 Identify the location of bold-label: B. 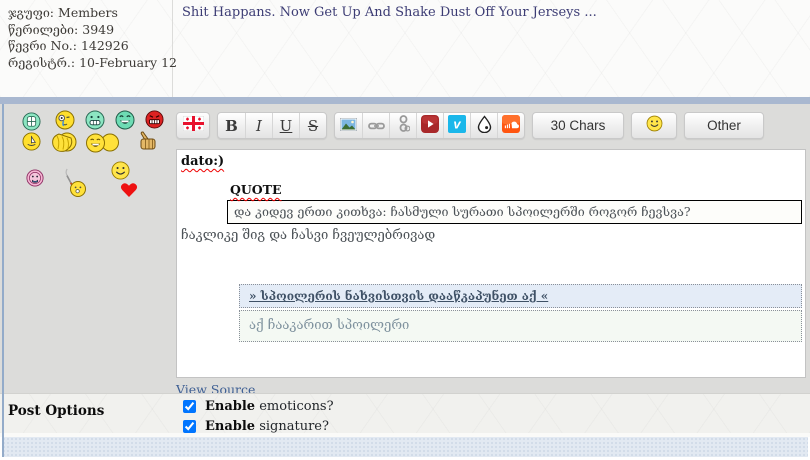
(231, 125).